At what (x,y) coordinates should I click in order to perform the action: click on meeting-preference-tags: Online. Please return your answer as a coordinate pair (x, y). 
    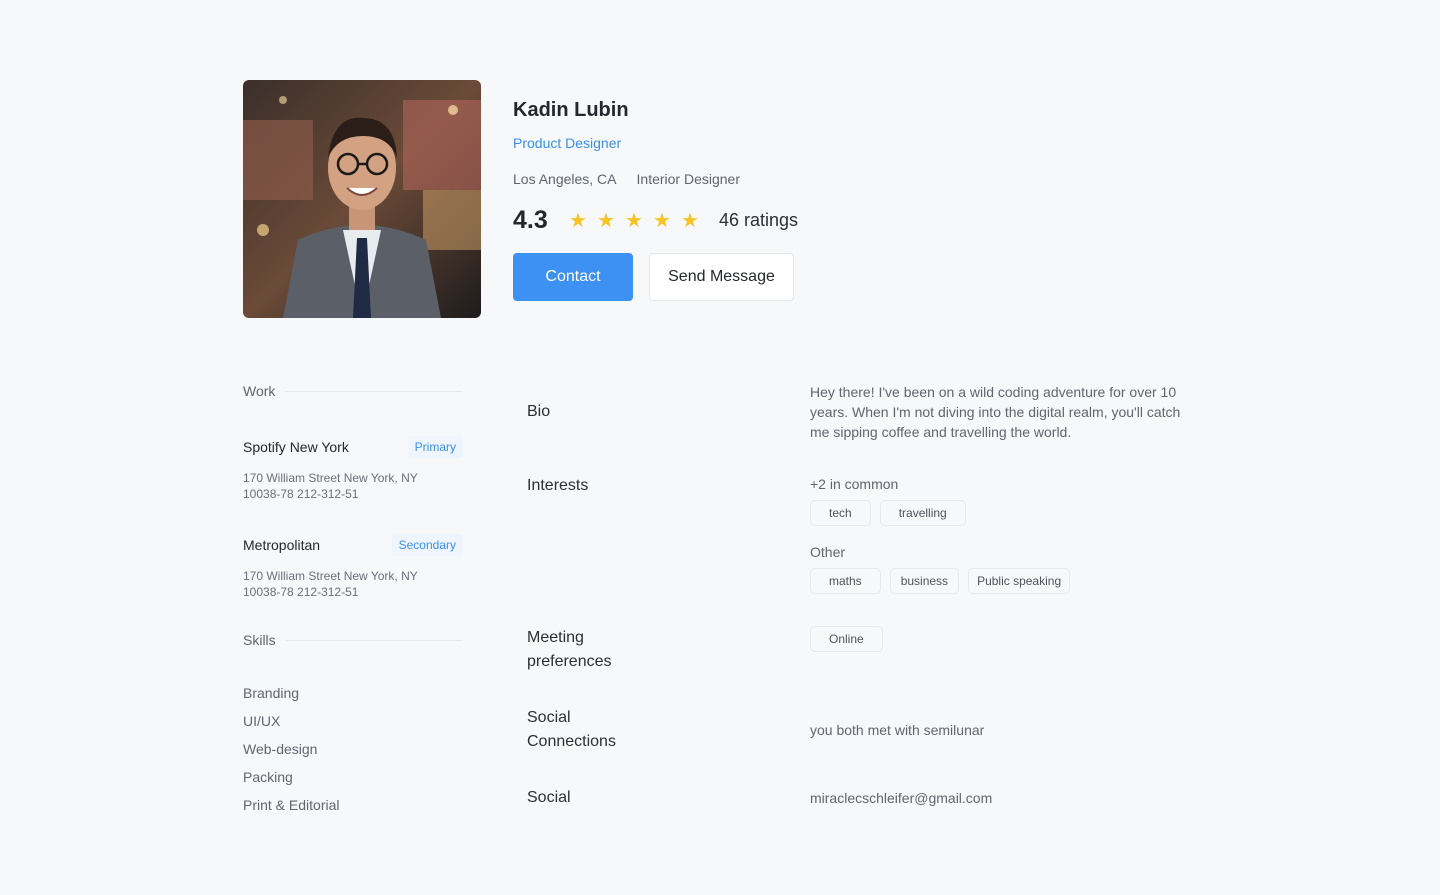
    Looking at the image, I should click on (846, 639).